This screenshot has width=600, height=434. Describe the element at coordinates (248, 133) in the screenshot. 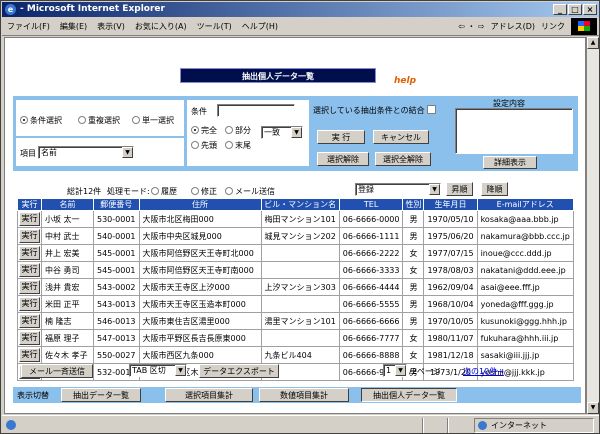

I see `condition-box: 条件 完全 部分 先頭 末尾 一致 ▼` at that location.